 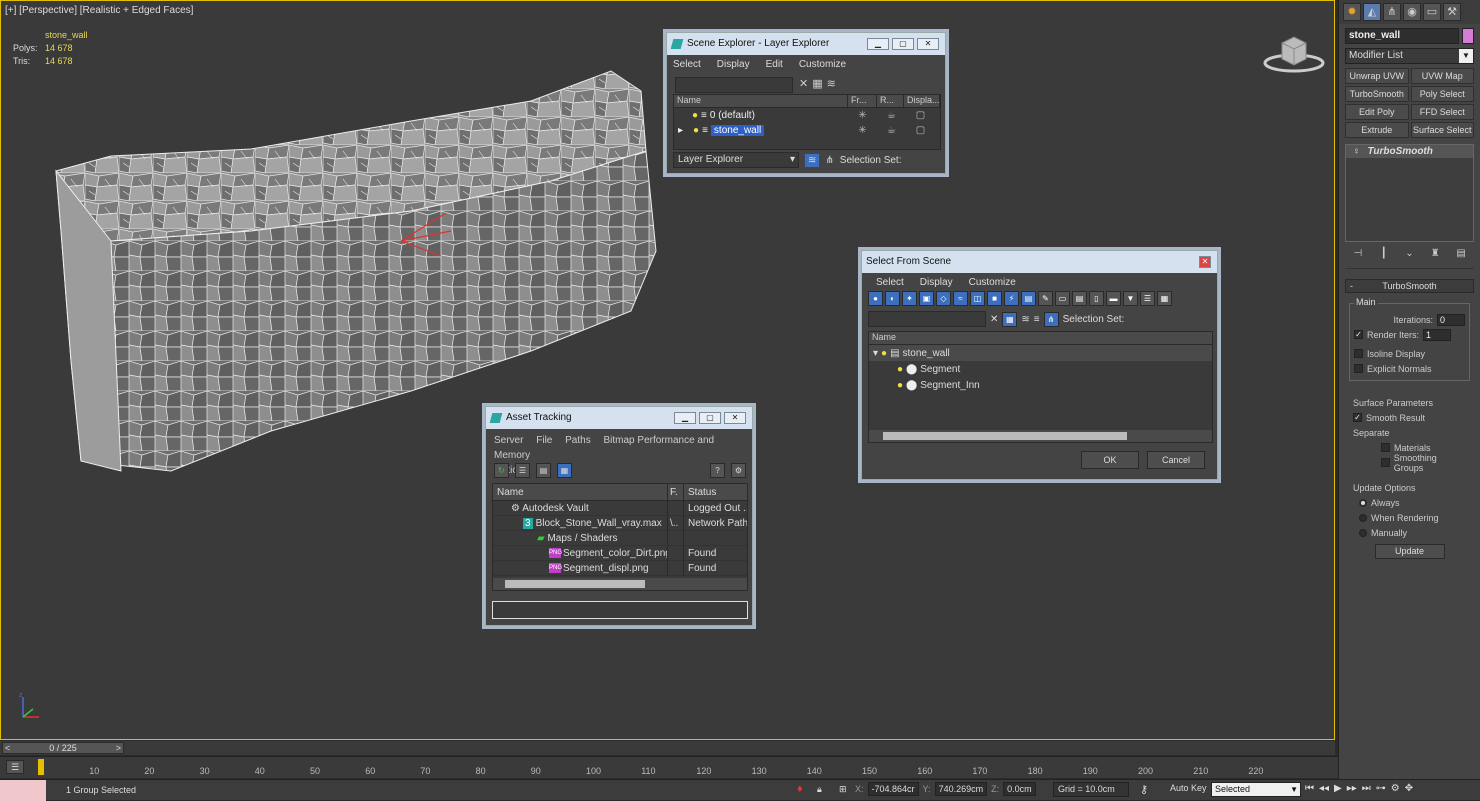 What do you see at coordinates (715, 492) in the screenshot?
I see `col-status: Status` at bounding box center [715, 492].